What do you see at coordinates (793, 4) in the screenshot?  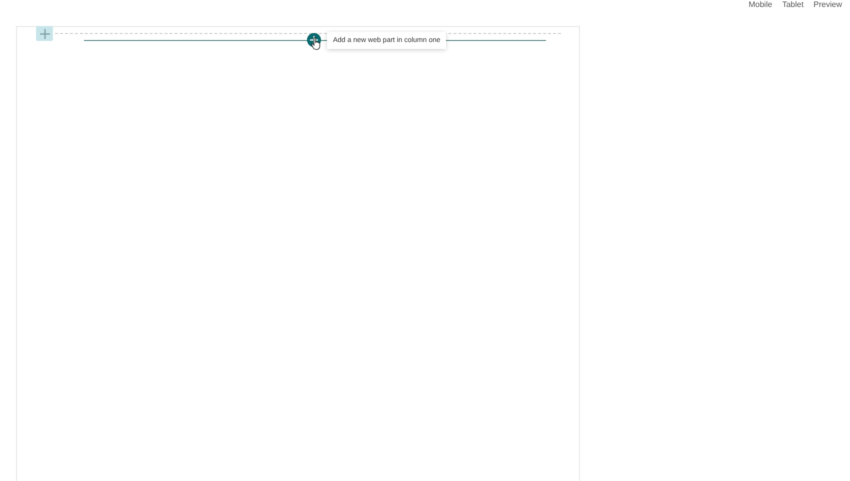 I see `toolbar-link: Tablet` at bounding box center [793, 4].